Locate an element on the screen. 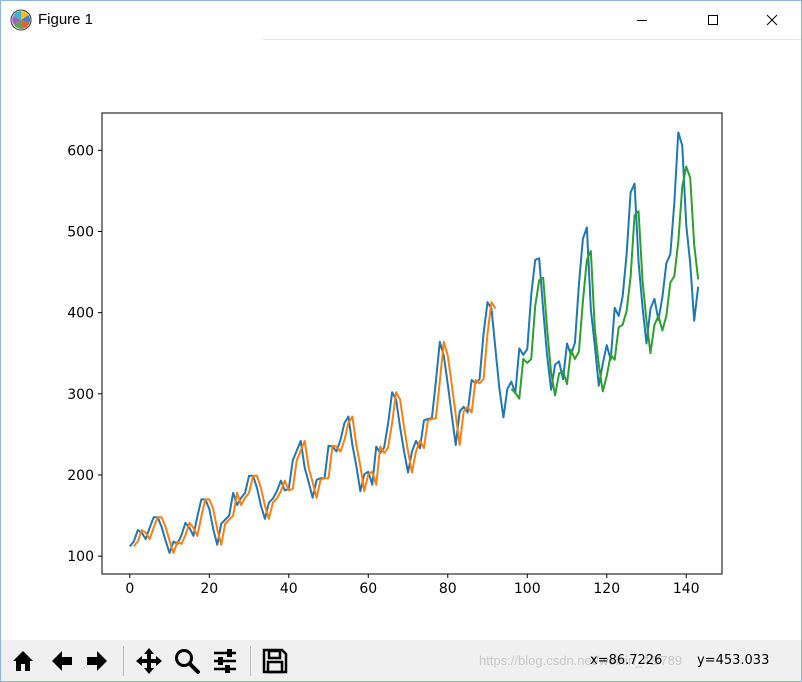  minimize-icon is located at coordinates (642, 20).